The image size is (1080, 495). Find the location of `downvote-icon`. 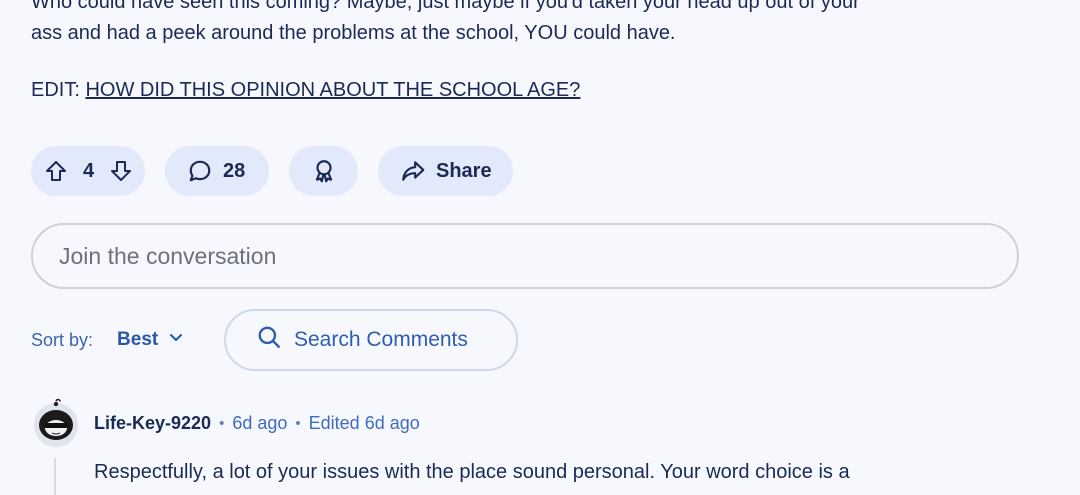

downvote-icon is located at coordinates (121, 171).